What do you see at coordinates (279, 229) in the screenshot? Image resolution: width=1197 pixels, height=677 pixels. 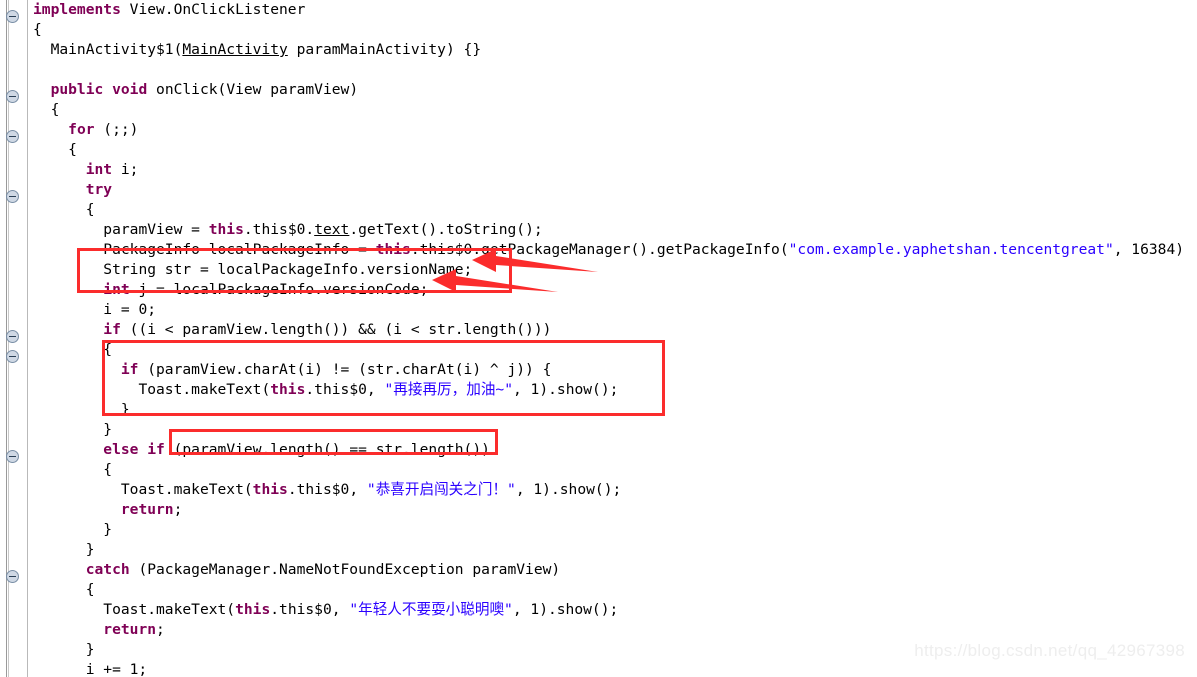 I see `code-token: .this$0.` at bounding box center [279, 229].